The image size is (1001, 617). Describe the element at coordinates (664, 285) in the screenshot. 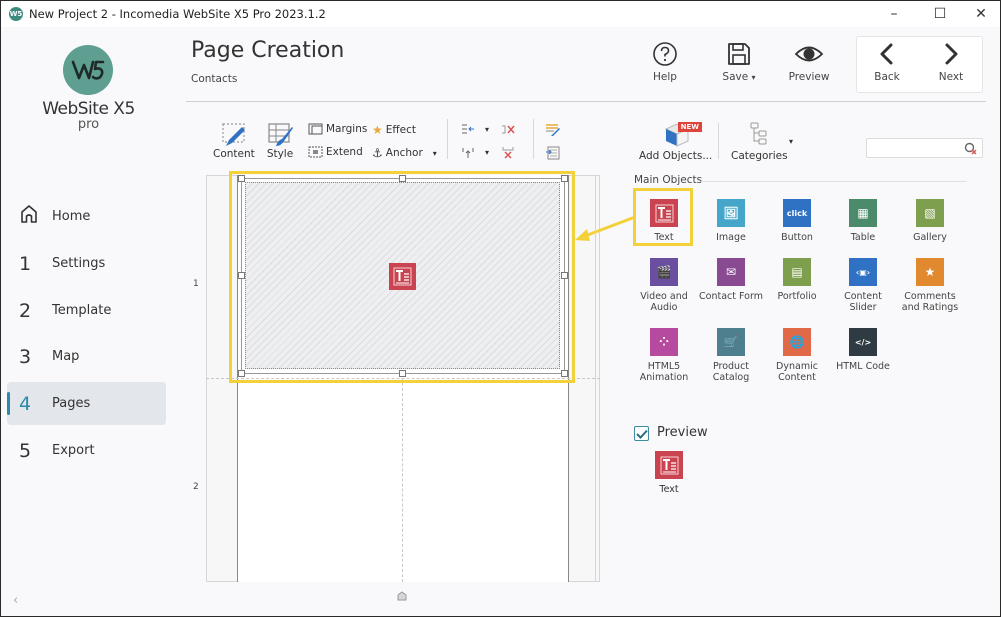

I see `object-video-and-audio: 🎬 Video and Audio` at that location.